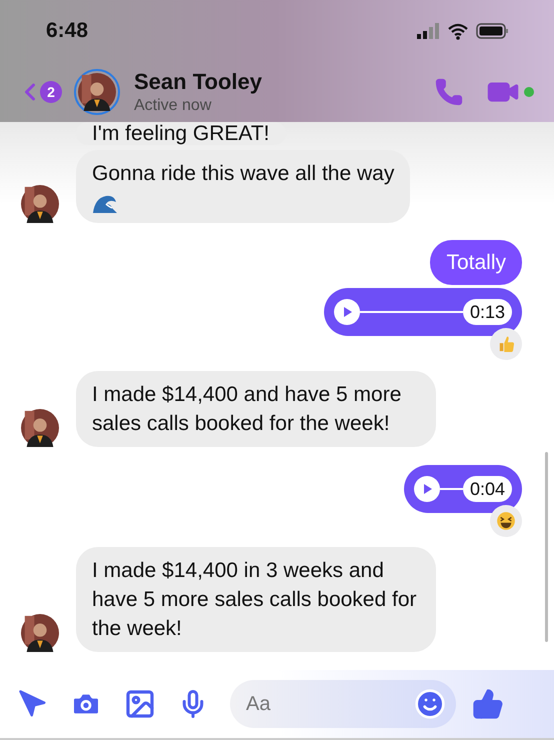  Describe the element at coordinates (254, 599) in the screenshot. I see `message-text: I made $14,400 in 3 weeks and have 5 more sales calls booked for the week!` at that location.